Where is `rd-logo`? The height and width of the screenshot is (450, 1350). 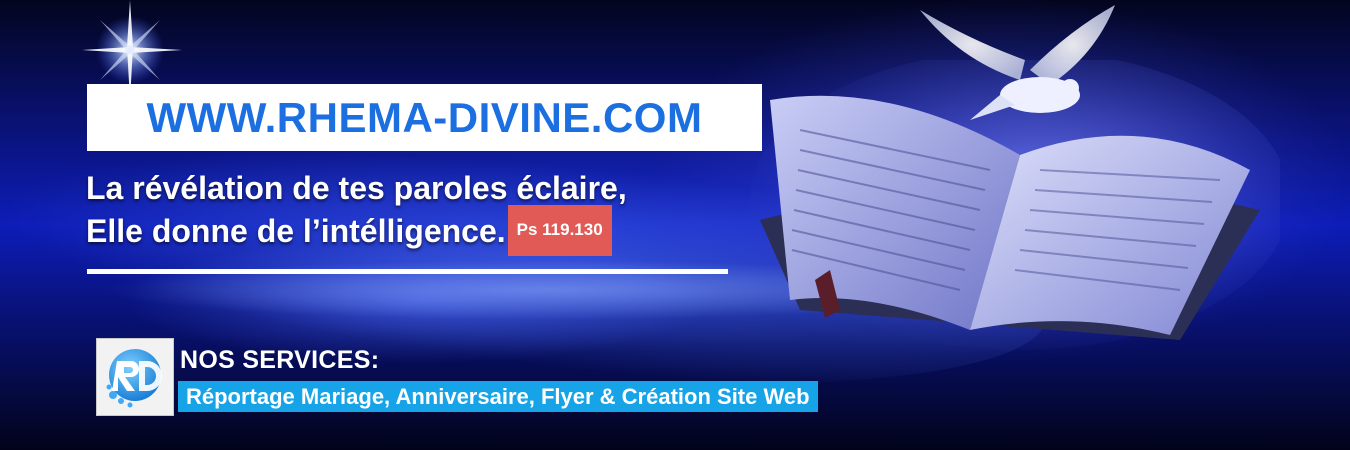
rd-logo is located at coordinates (135, 377).